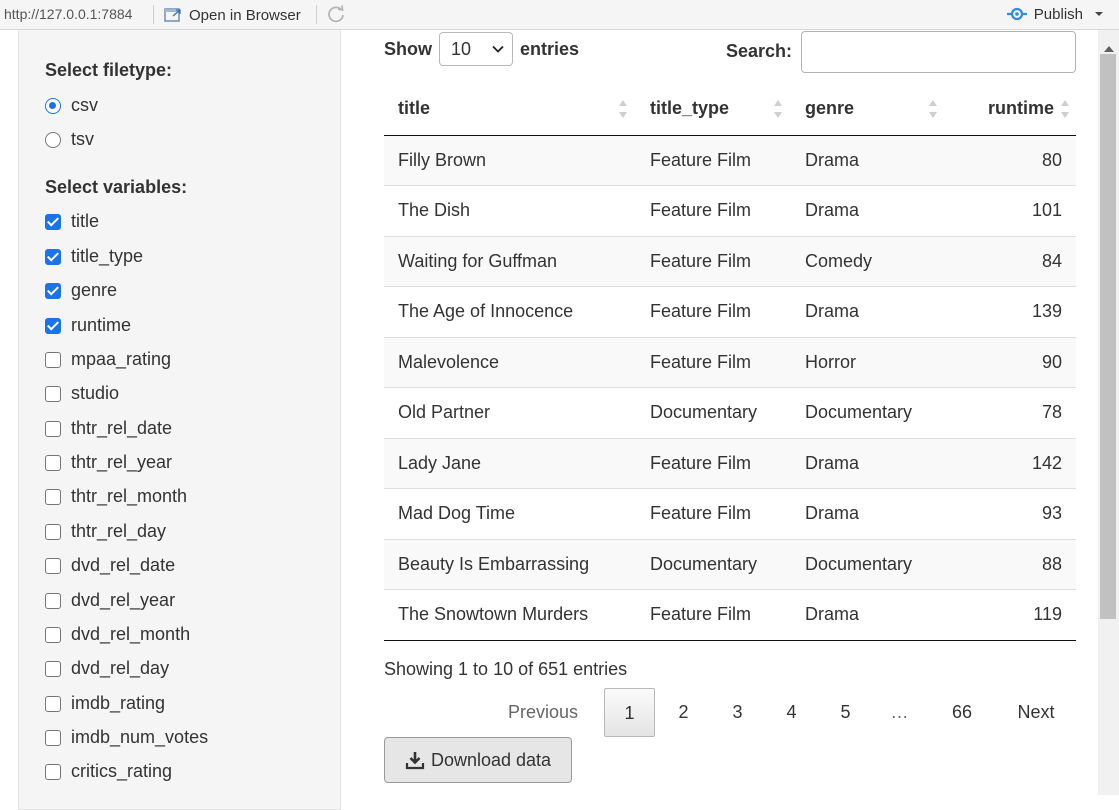 The height and width of the screenshot is (810, 1119). I want to click on show-label: Show, so click(408, 48).